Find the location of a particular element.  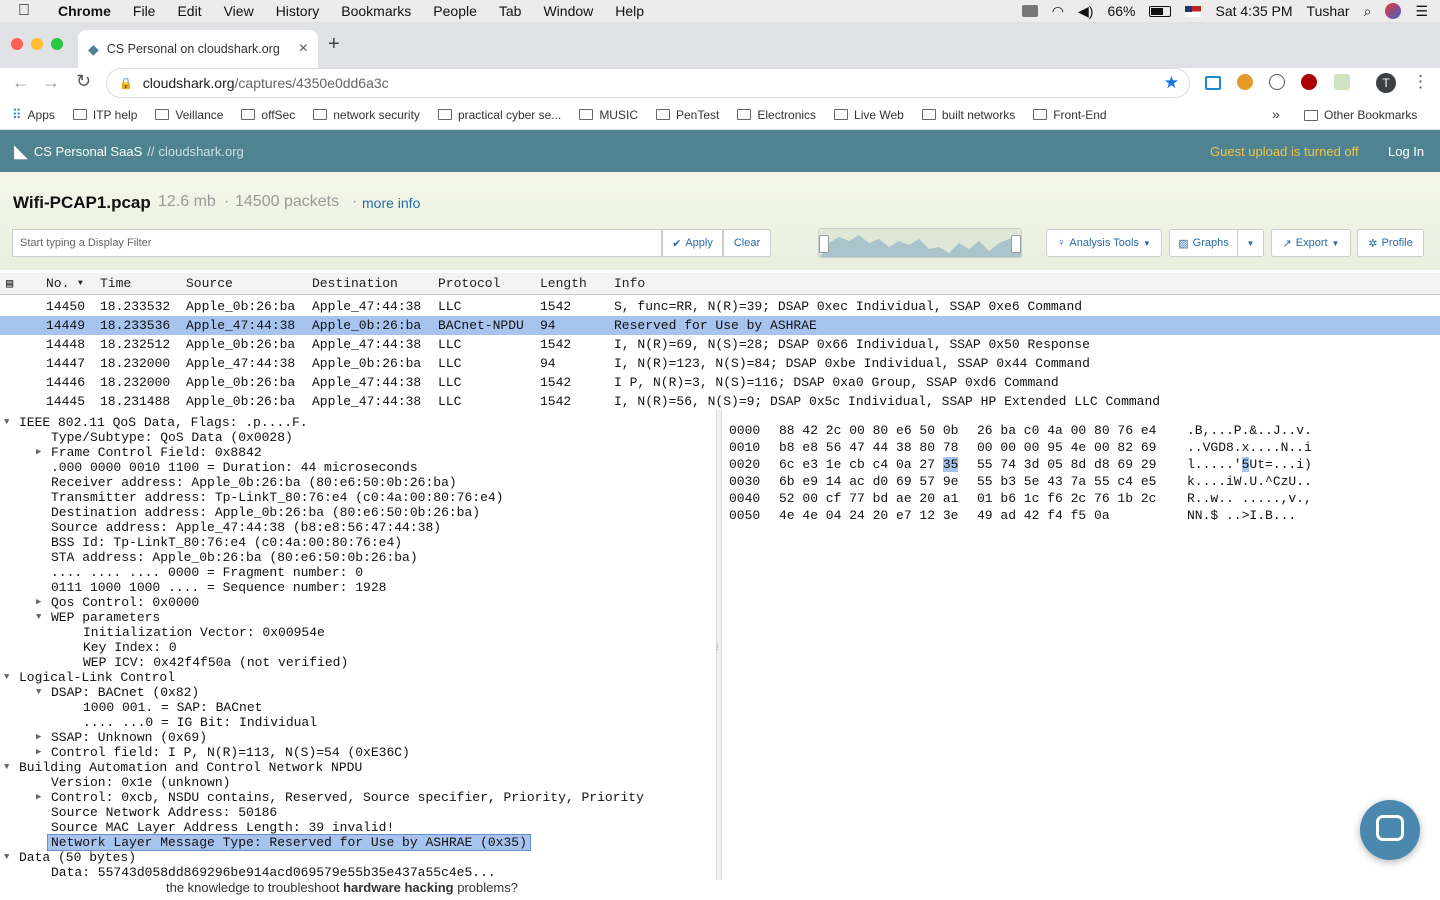

col-time: Time is located at coordinates (115, 283).